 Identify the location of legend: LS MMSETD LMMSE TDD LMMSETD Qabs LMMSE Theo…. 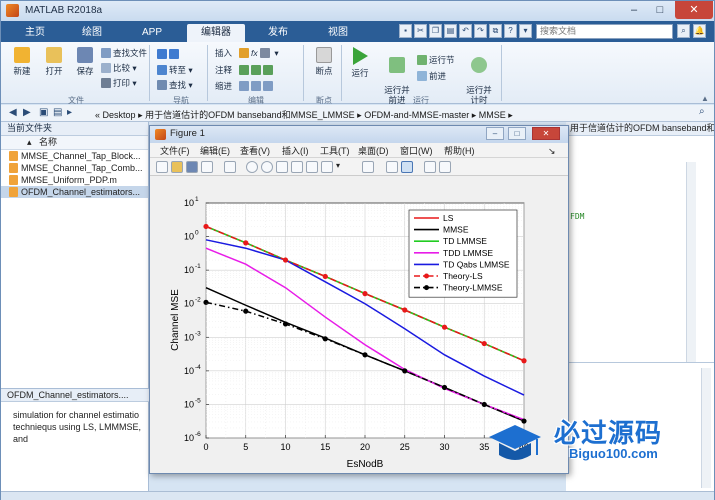
(463, 253).